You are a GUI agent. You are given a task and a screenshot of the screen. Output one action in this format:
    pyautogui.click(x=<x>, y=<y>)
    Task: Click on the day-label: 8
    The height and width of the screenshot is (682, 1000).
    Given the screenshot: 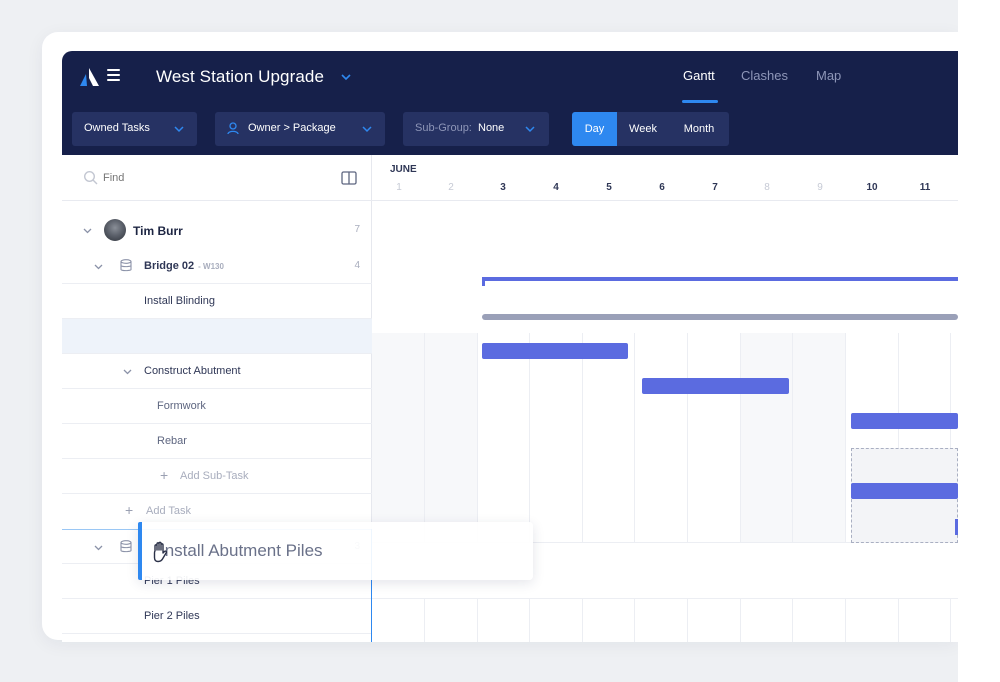 What is the action you would take?
    pyautogui.click(x=767, y=187)
    